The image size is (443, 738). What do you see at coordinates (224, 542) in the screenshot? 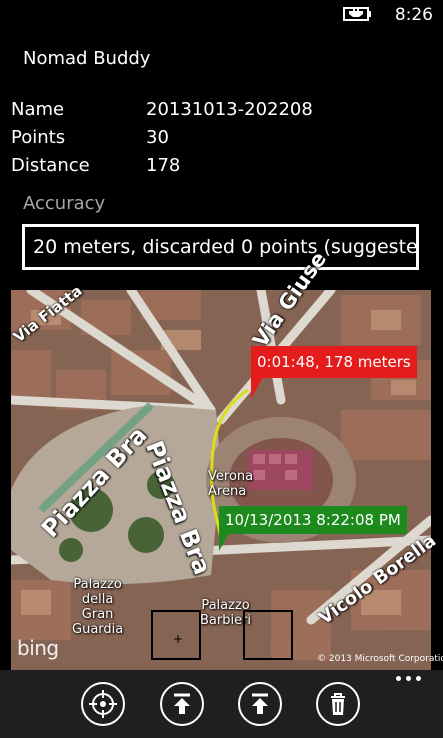
I see `start-callout-pointer` at bounding box center [224, 542].